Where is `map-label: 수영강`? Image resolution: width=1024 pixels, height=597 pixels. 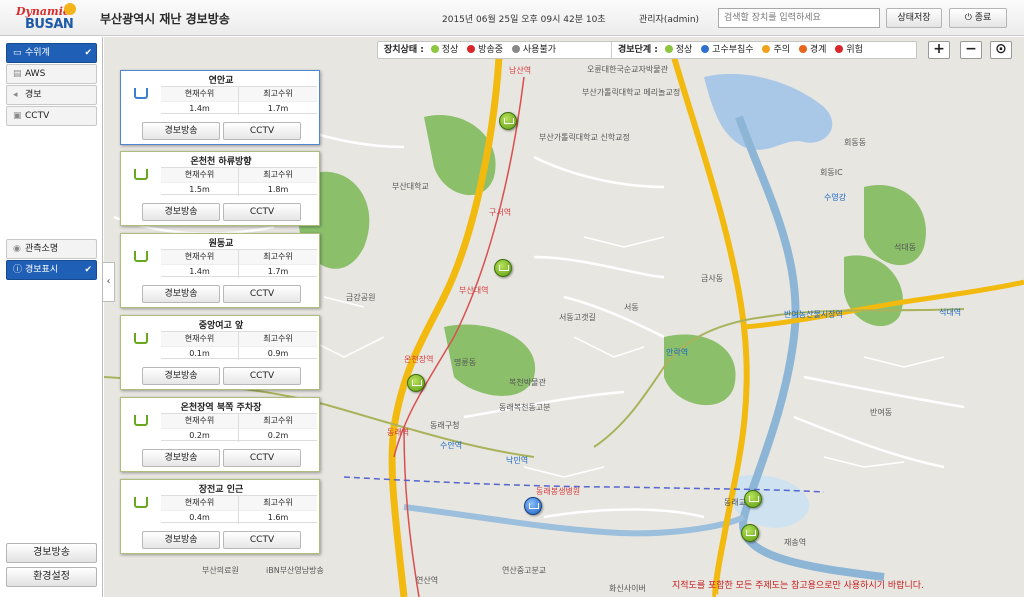 map-label: 수영강 is located at coordinates (835, 197).